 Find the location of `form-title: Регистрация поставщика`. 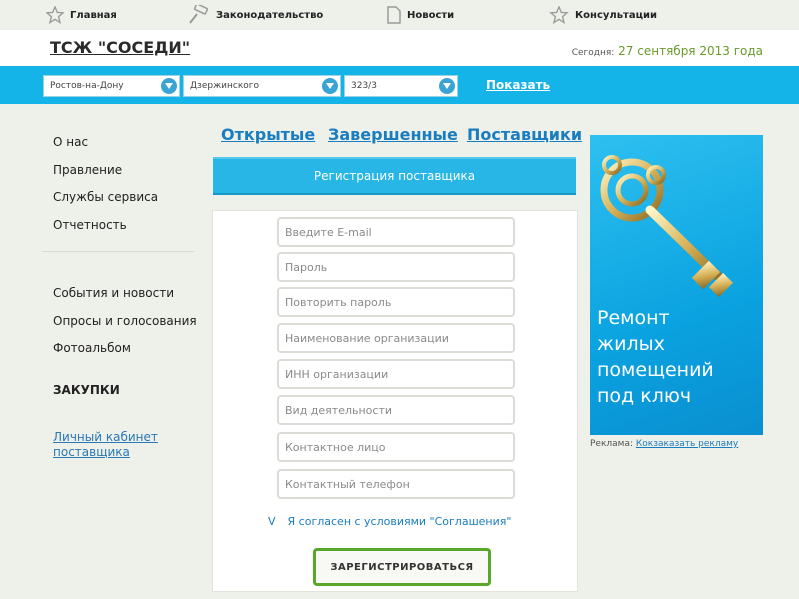

form-title: Регистрация поставщика is located at coordinates (394, 176).